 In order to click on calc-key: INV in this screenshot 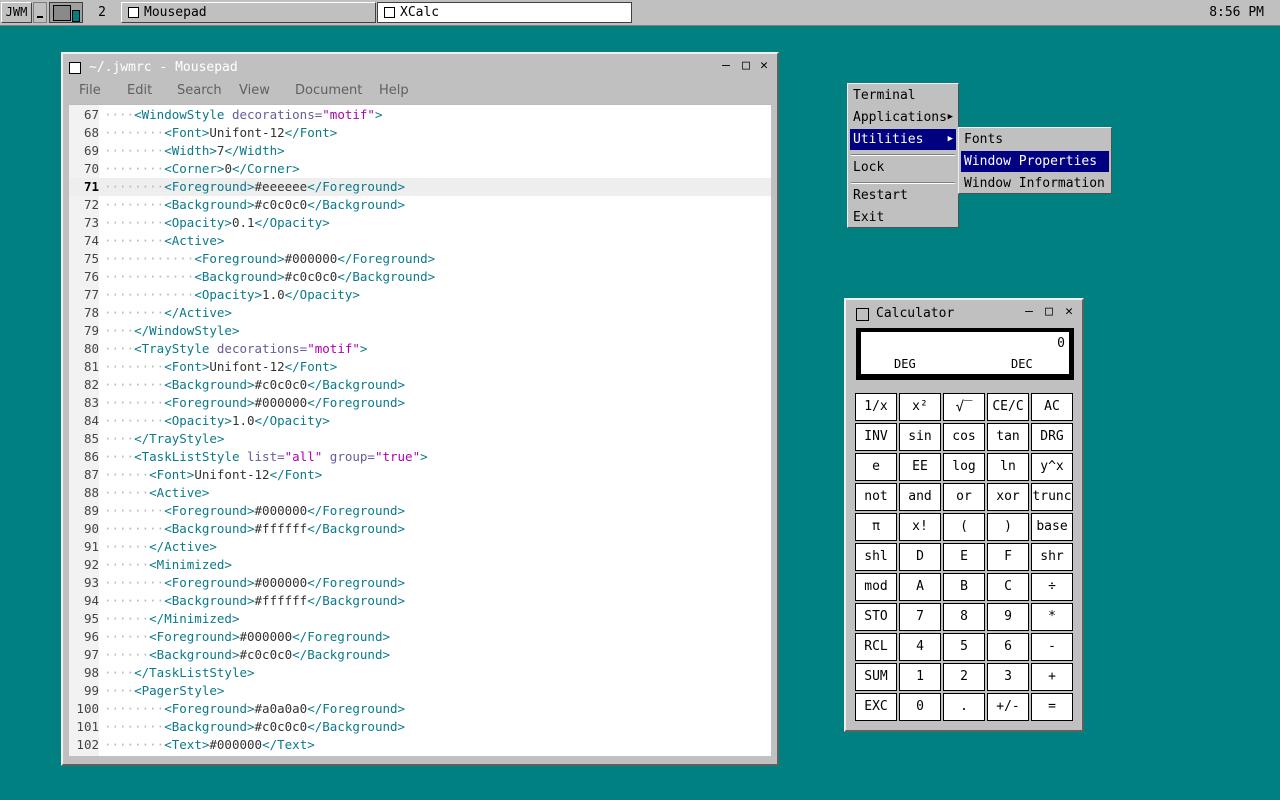, I will do `click(876, 437)`.